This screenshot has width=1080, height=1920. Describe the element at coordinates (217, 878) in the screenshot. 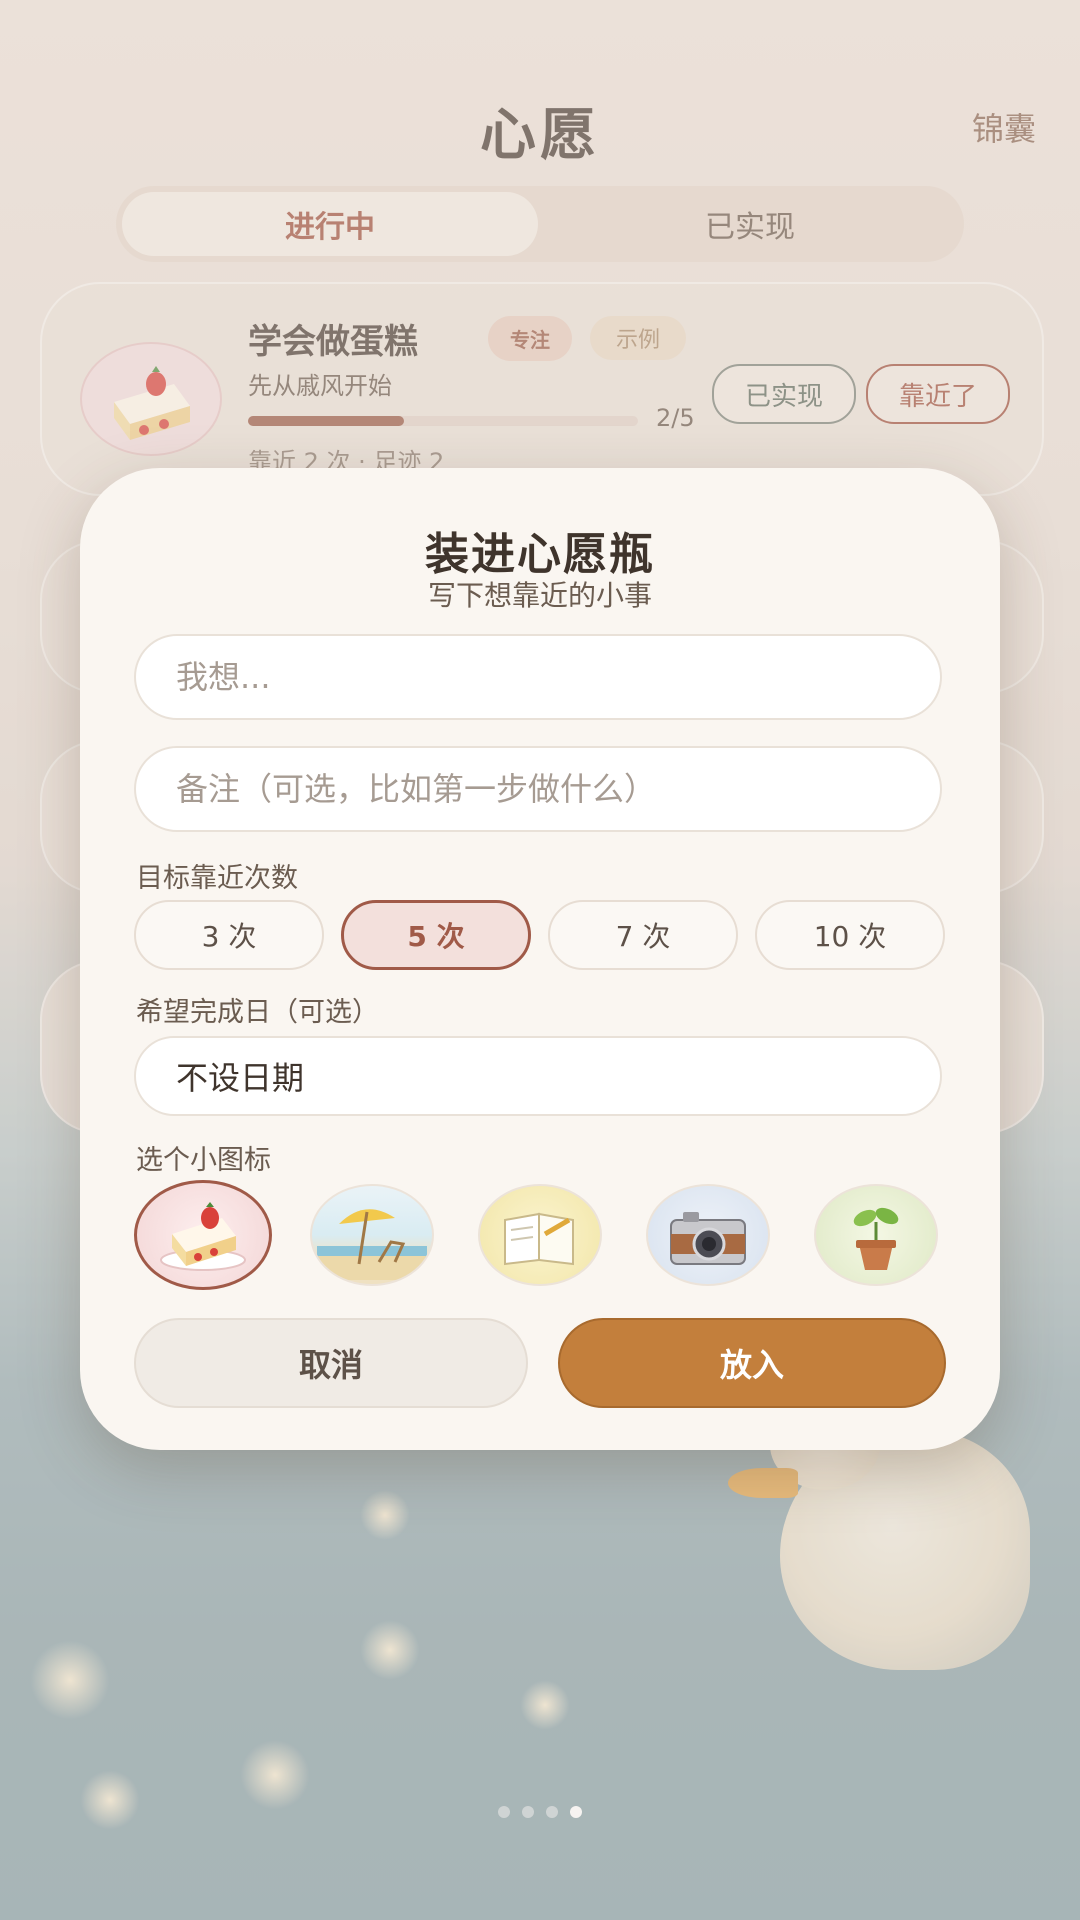

I see `target-count-label: 目标靠近次数` at that location.